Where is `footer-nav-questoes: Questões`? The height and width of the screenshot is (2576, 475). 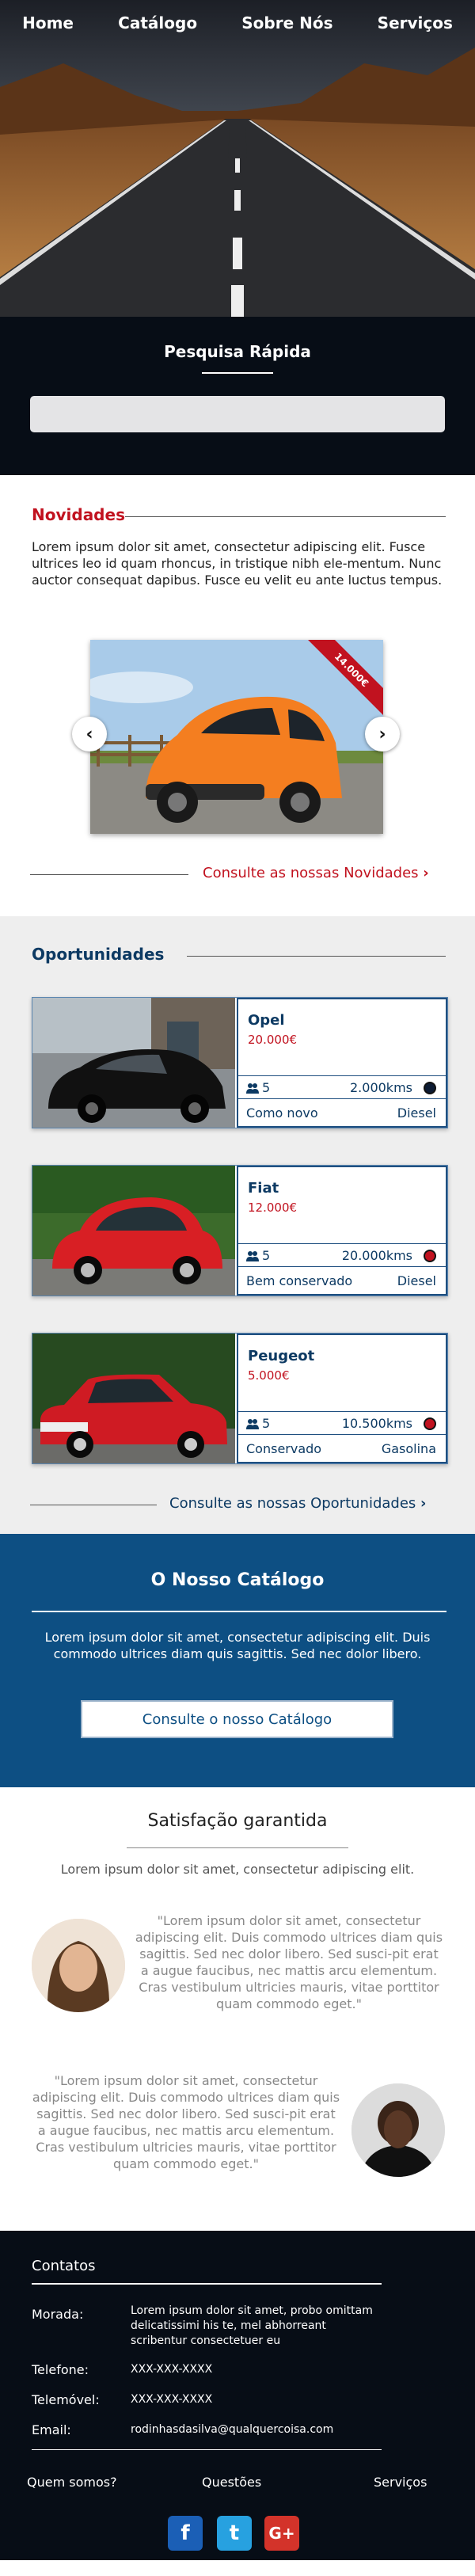
footer-nav-questoes: Questões is located at coordinates (231, 2482).